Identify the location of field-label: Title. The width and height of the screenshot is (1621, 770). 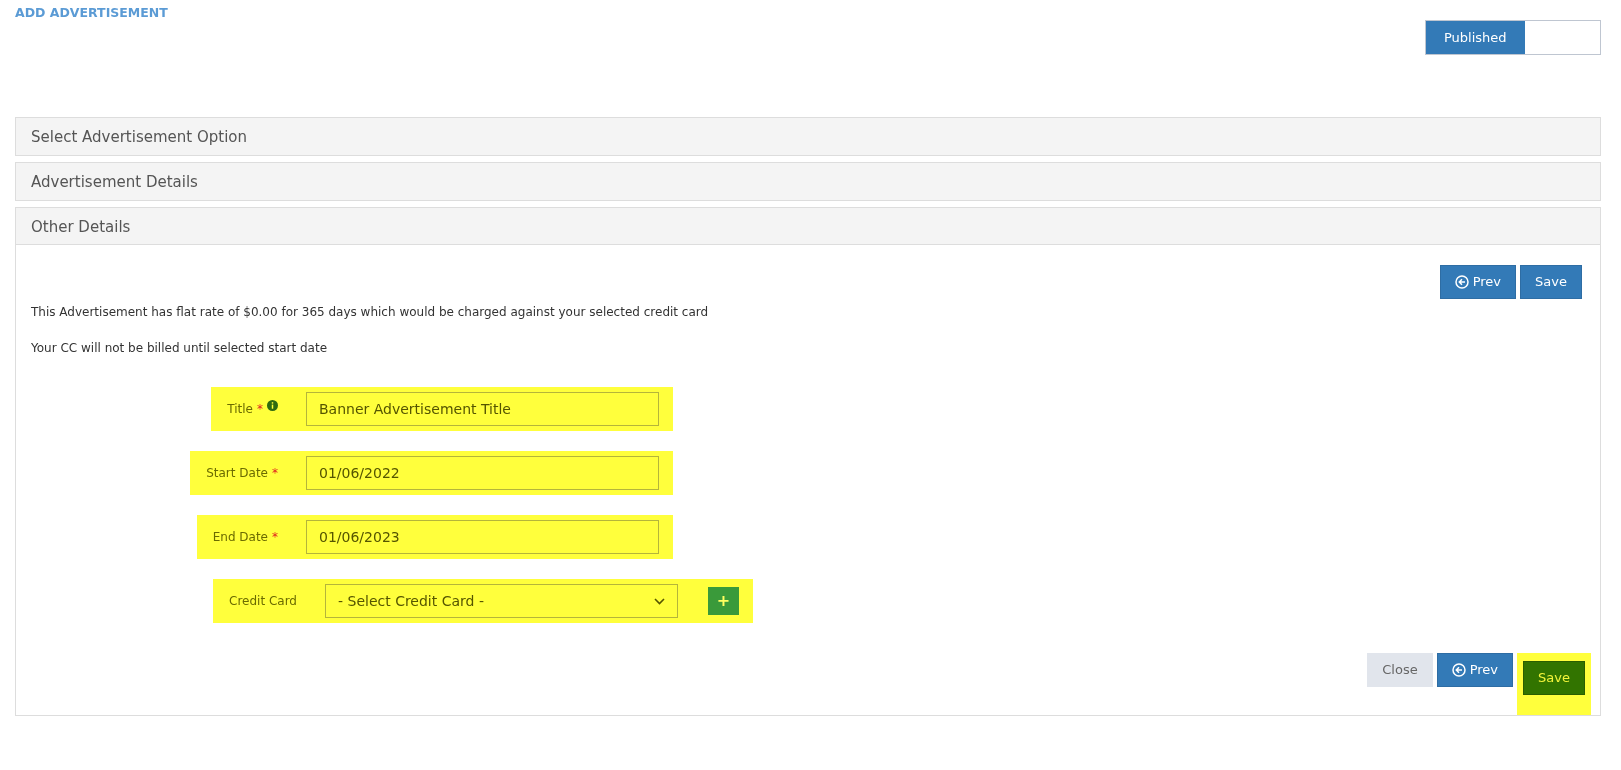
(240, 409).